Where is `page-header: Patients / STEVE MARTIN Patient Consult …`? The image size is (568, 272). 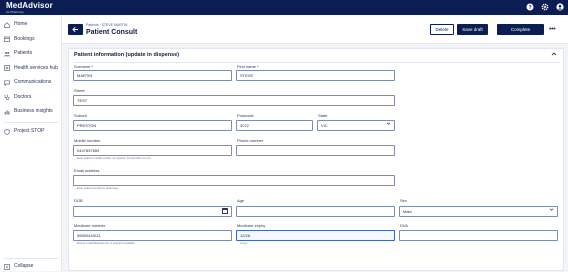 page-header: Patients / STEVE MARTIN Patient Consult … is located at coordinates (315, 29).